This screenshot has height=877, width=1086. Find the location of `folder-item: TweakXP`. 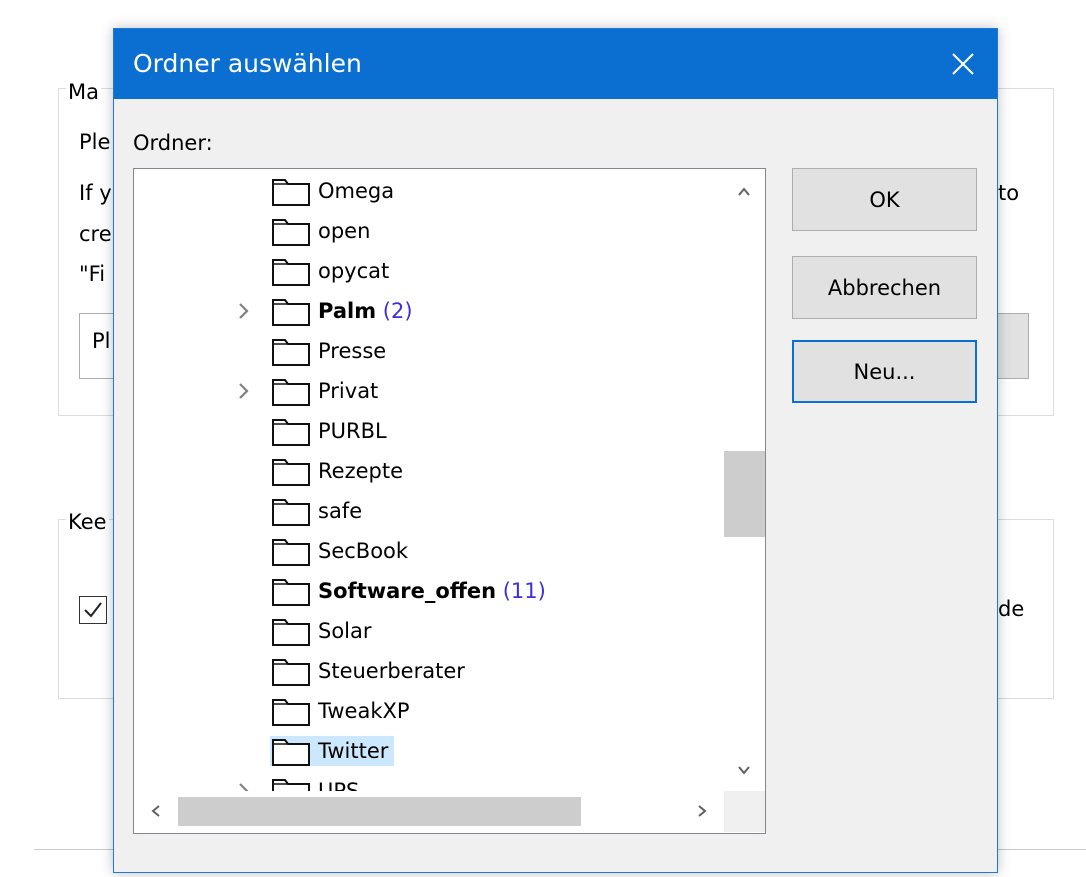

folder-item: TweakXP is located at coordinates (429, 711).